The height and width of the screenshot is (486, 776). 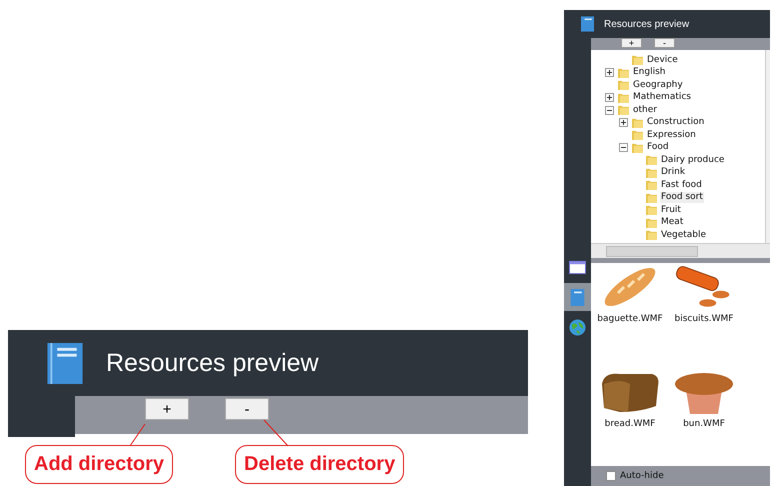 What do you see at coordinates (658, 85) in the screenshot?
I see `tree-item: Geography` at bounding box center [658, 85].